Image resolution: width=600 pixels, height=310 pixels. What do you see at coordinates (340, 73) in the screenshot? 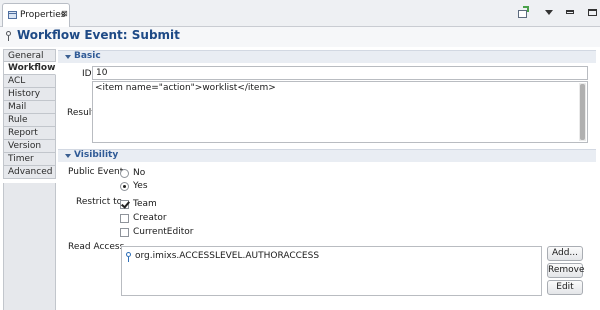
I see `id-field: 10` at bounding box center [340, 73].